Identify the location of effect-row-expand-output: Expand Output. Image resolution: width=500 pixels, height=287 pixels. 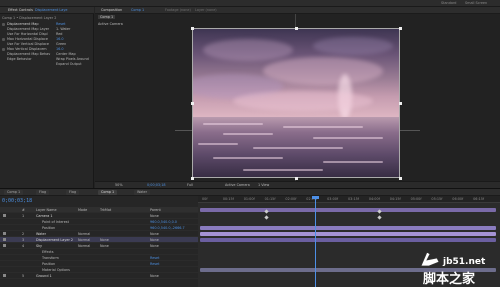
(47, 64).